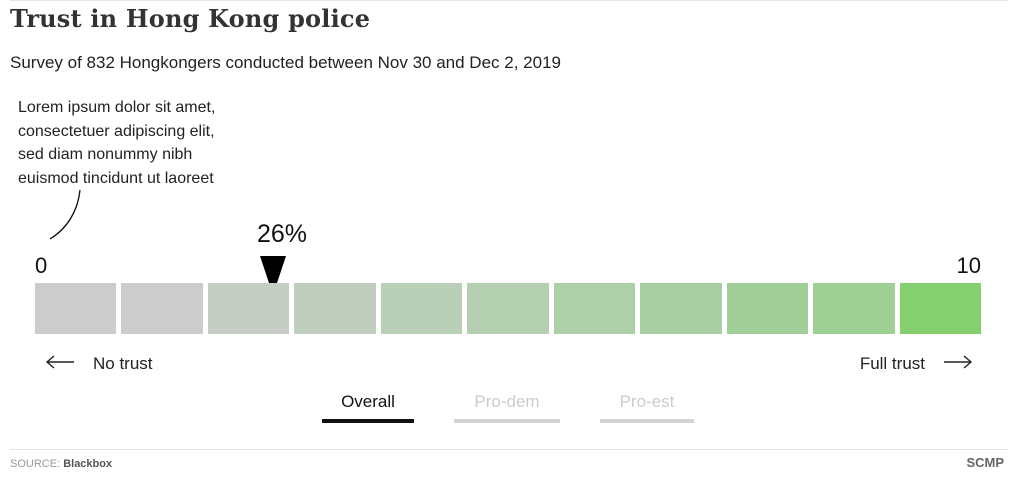  I want to click on brand-logo-text: SCMP, so click(985, 462).